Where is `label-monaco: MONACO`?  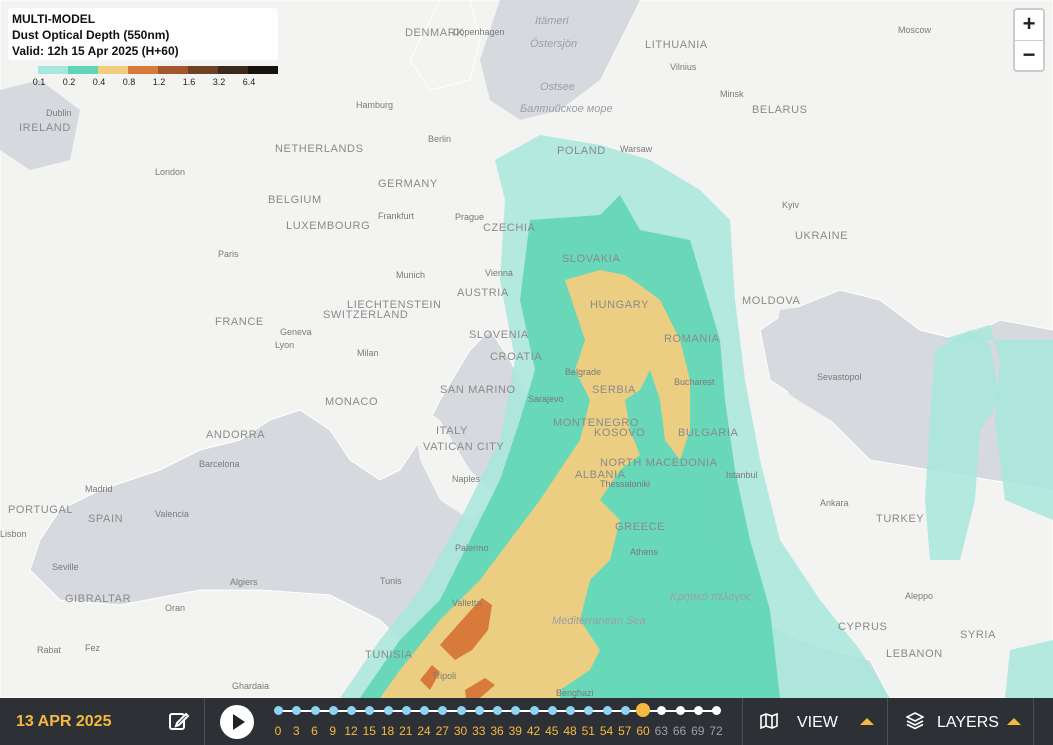
label-monaco: MONACO is located at coordinates (351, 402).